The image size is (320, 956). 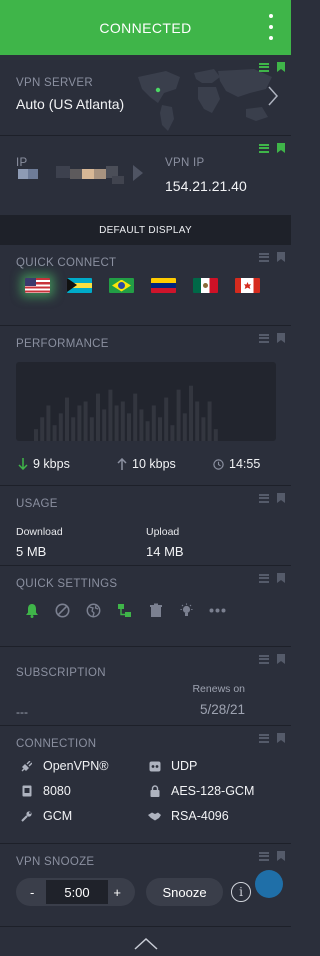 I want to click on protocol-value: OpenVPN®, so click(x=76, y=766).